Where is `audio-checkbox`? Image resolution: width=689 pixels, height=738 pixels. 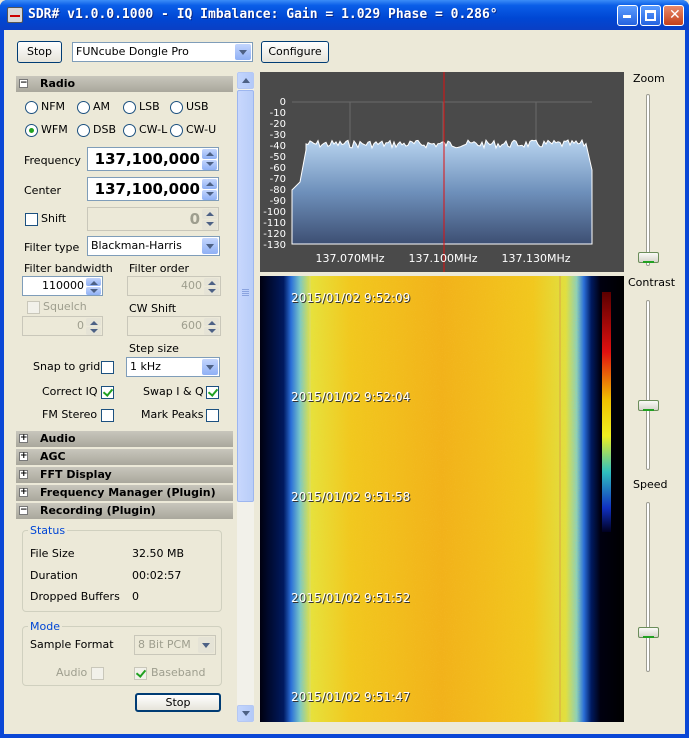
audio-checkbox is located at coordinates (97, 673).